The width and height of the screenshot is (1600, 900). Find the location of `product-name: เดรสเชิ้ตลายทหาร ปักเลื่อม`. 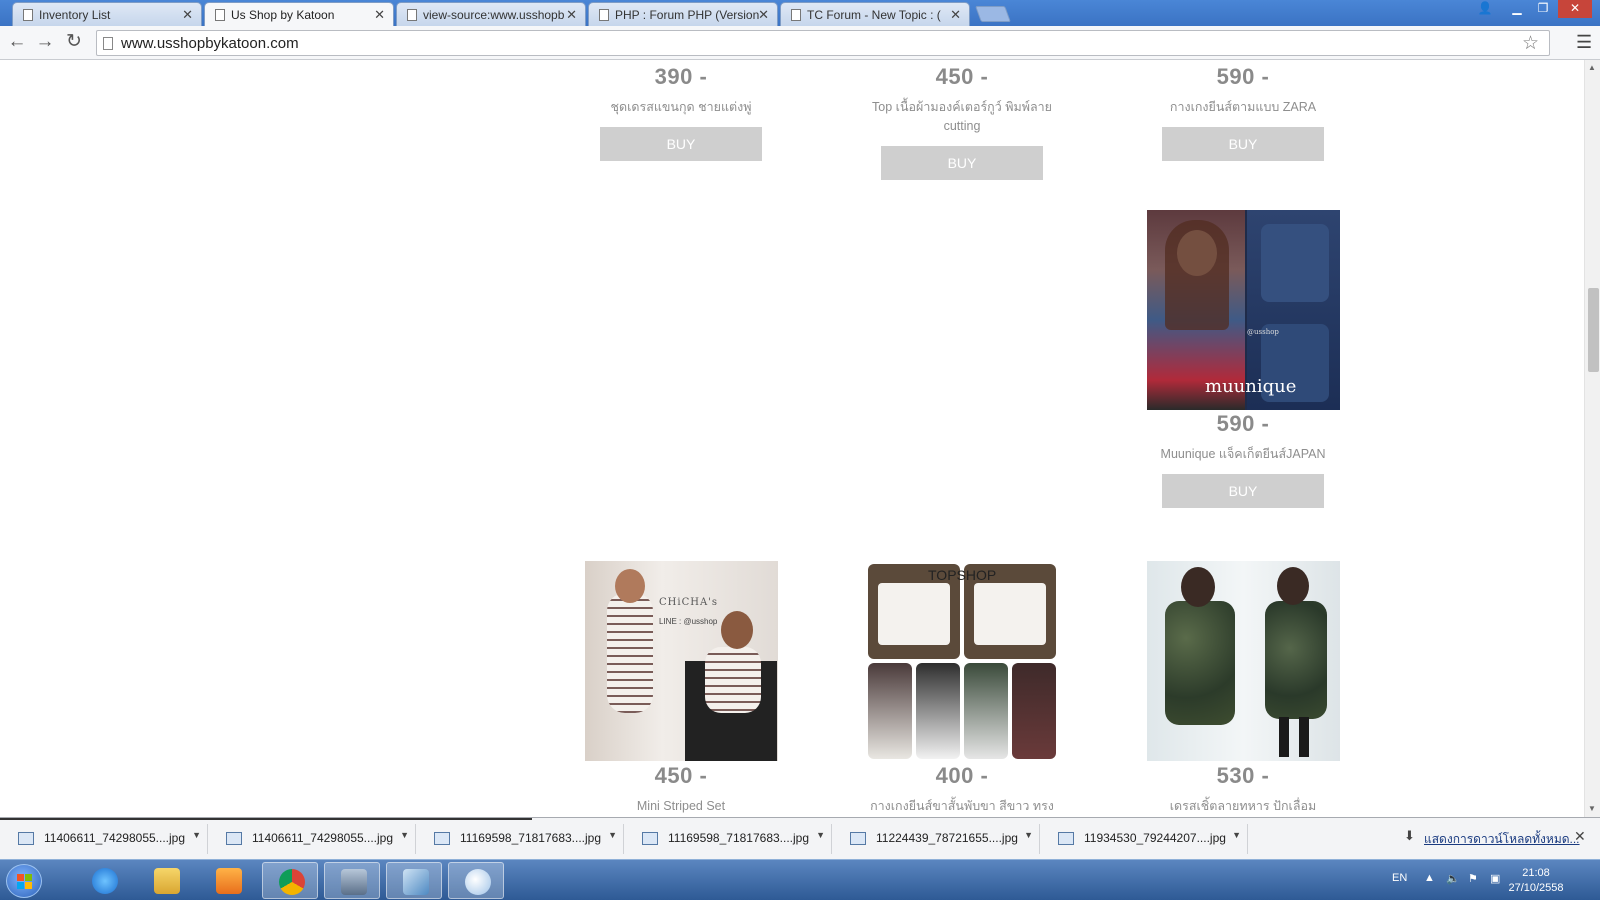

product-name: เดรสเชิ้ตลายทหาร ปักเลื่อม is located at coordinates (1243, 806).